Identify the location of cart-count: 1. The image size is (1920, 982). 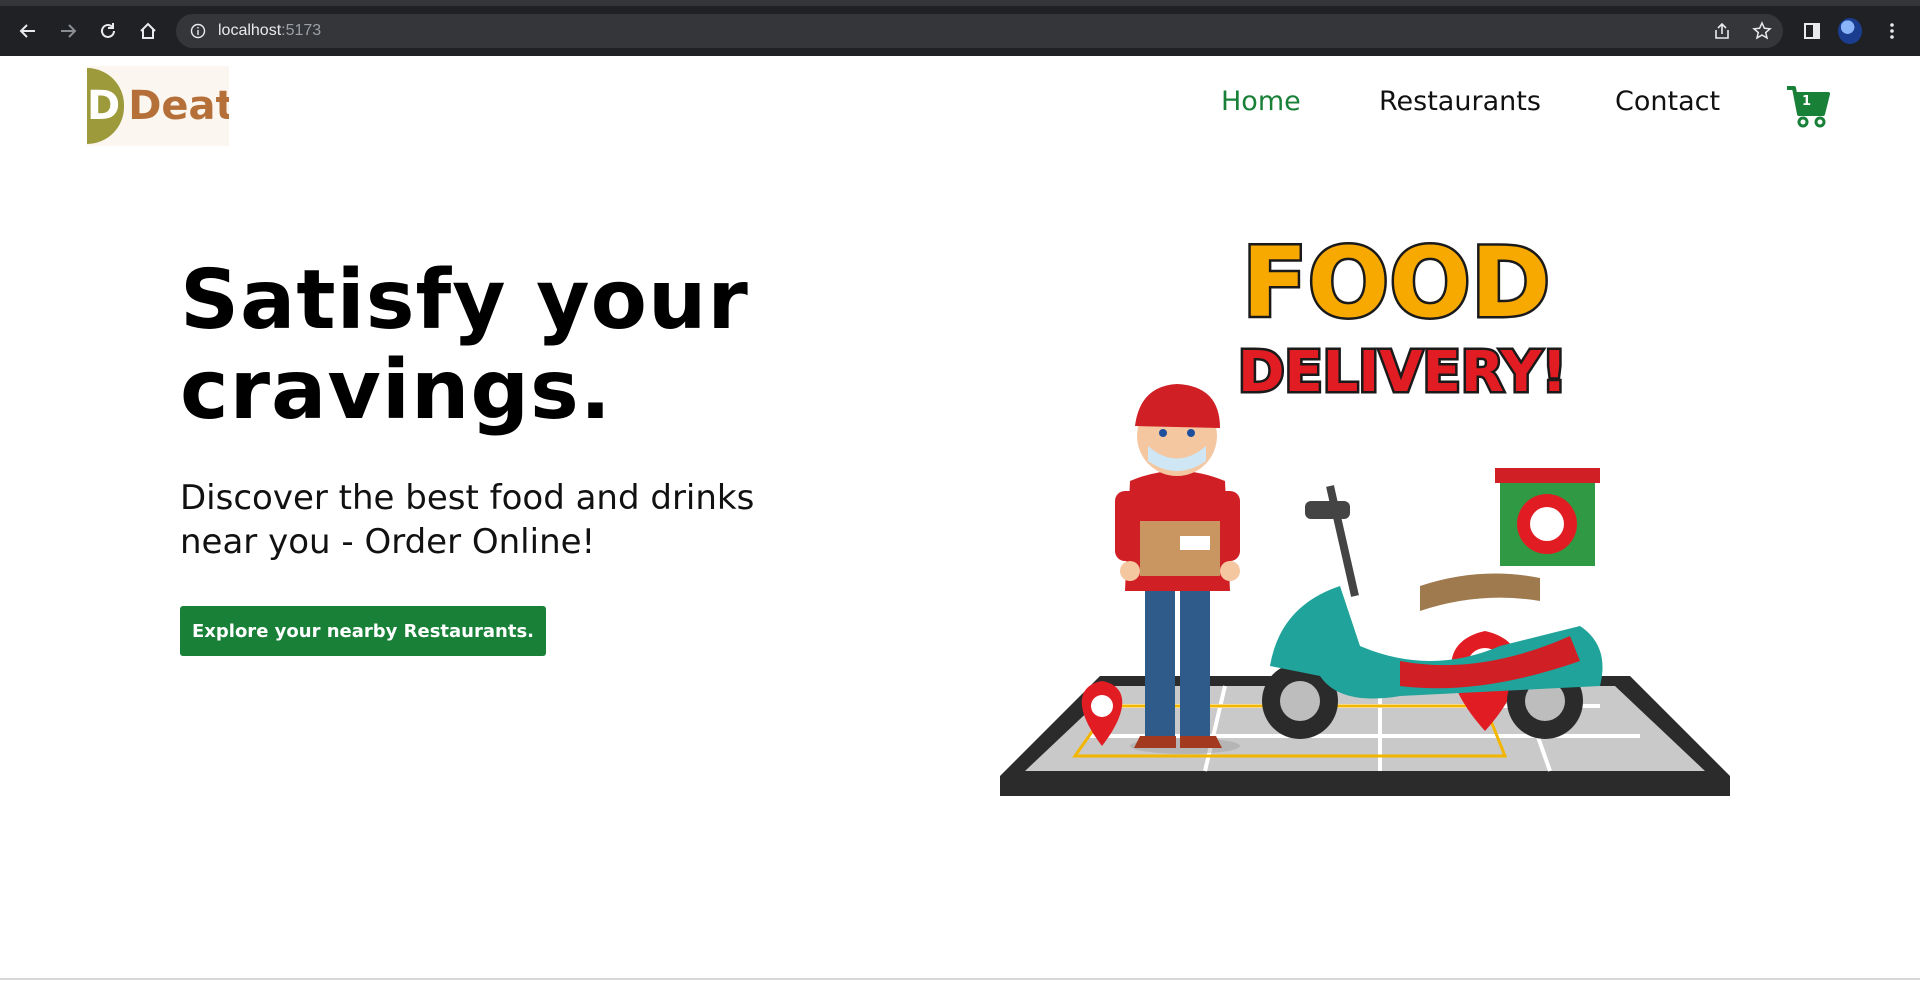
(1807, 101).